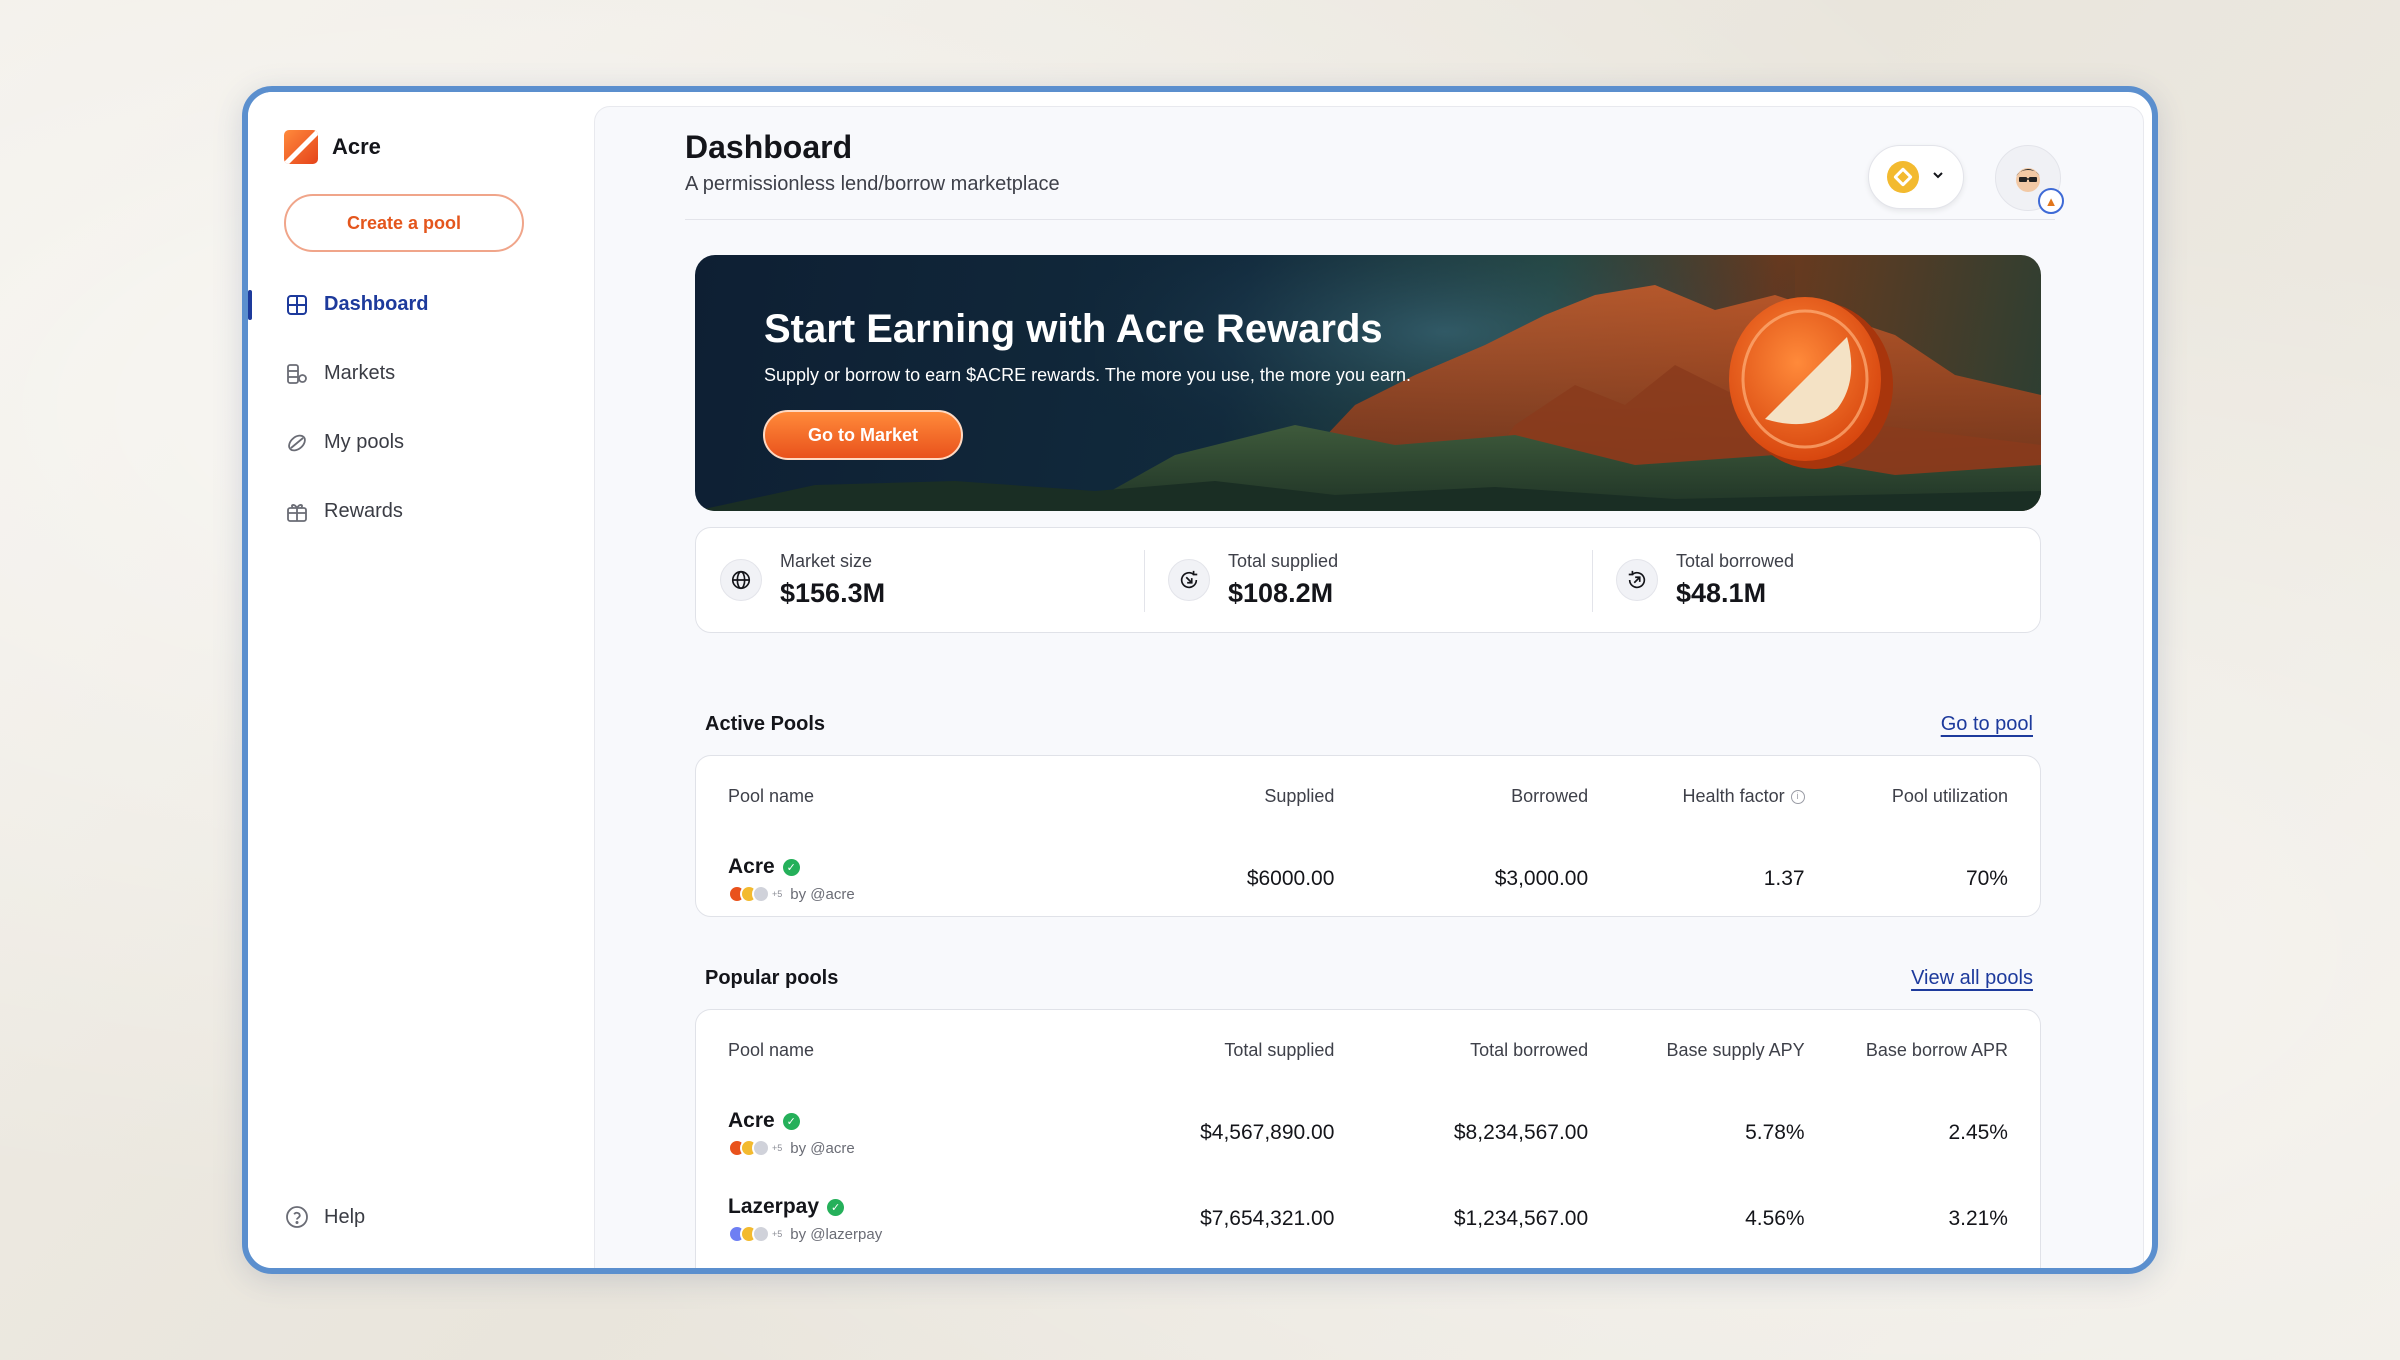 The image size is (2400, 1360). Describe the element at coordinates (769, 147) in the screenshot. I see `page-title: Dashboard` at that location.